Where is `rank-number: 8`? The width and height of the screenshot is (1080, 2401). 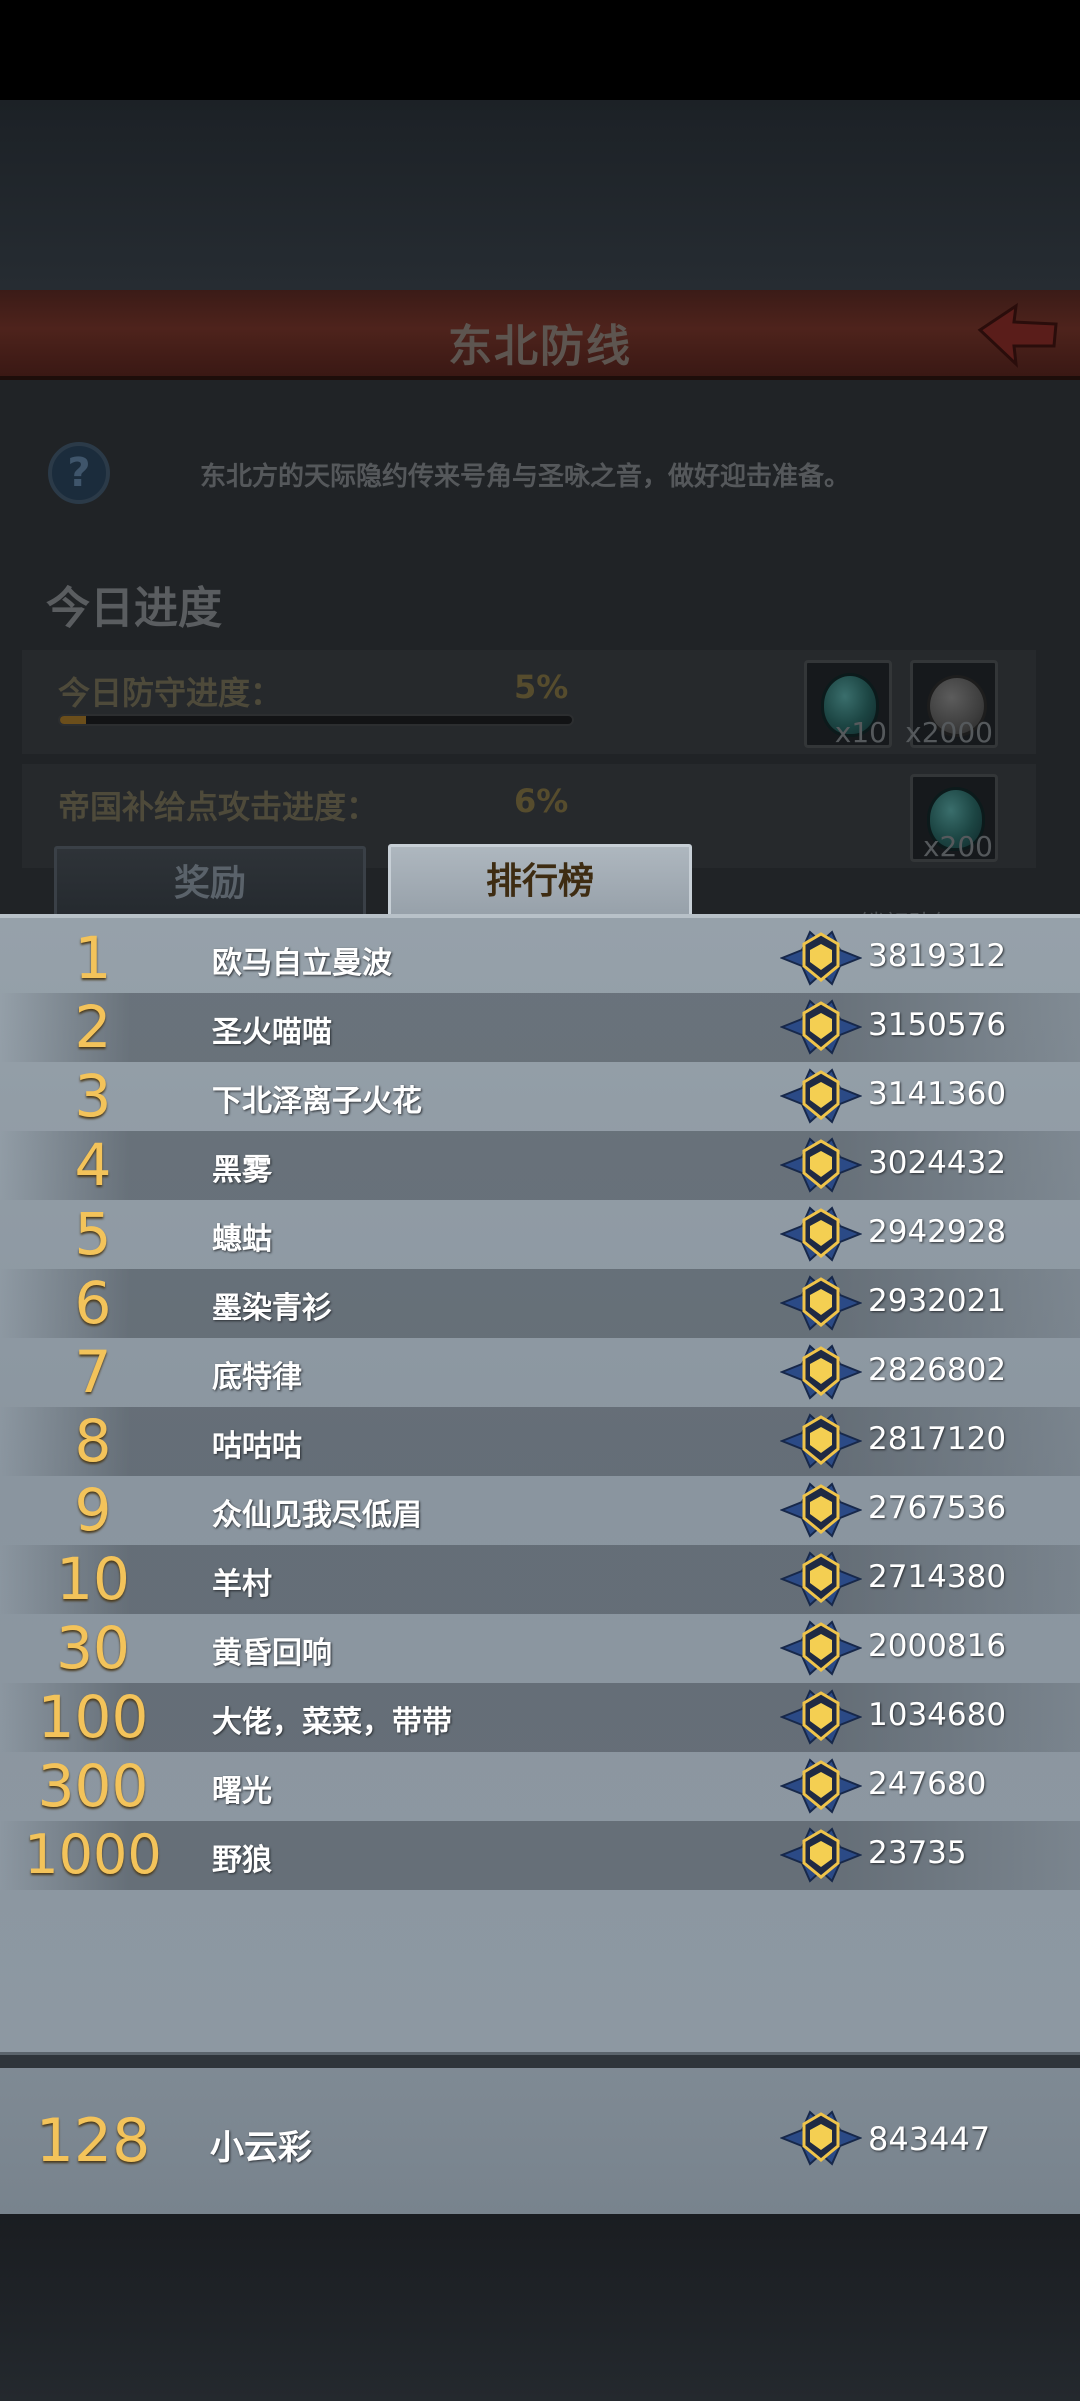 rank-number: 8 is located at coordinates (93, 1441).